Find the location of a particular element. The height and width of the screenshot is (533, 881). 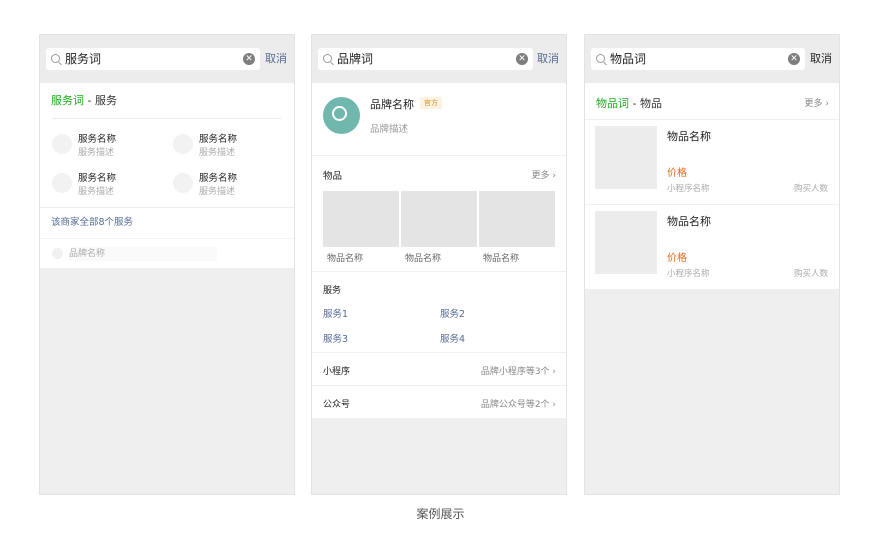

brand-row: 品牌名称 is located at coordinates (167, 253).